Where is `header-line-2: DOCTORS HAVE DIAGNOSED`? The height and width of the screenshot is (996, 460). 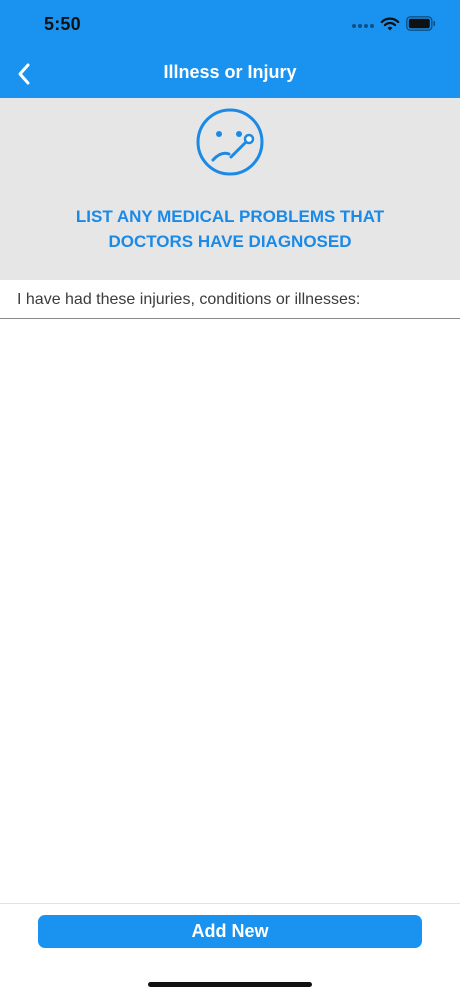 header-line-2: DOCTORS HAVE DIAGNOSED is located at coordinates (230, 241).